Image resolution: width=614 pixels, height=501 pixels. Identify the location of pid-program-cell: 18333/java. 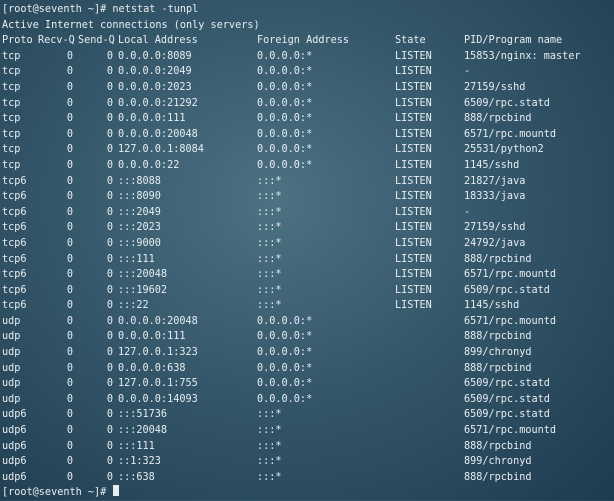
(495, 197).